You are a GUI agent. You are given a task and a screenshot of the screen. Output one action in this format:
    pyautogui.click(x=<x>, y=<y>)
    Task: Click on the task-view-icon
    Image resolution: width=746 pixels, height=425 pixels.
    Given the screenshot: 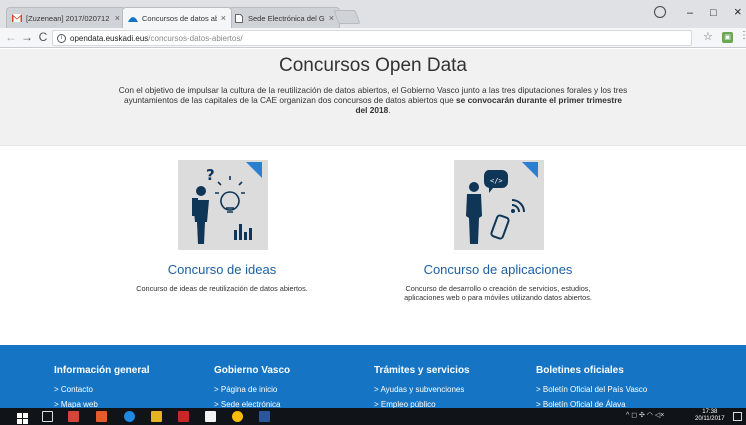 What is the action you would take?
    pyautogui.click(x=47, y=416)
    